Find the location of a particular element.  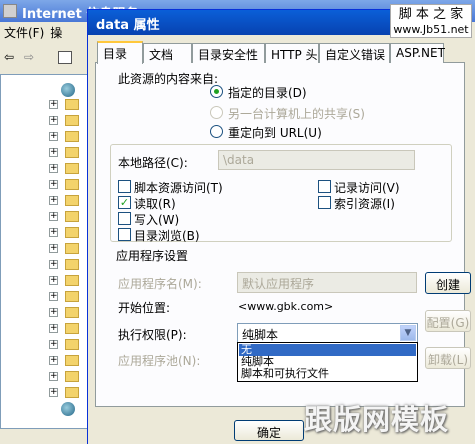

radio-network-share is located at coordinates (216, 112).